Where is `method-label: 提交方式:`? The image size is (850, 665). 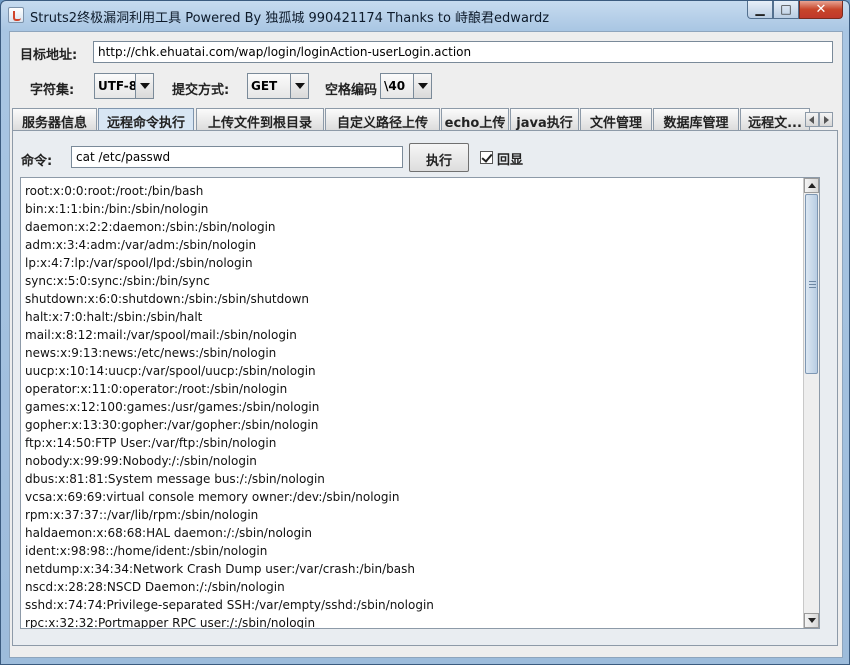
method-label: 提交方式: is located at coordinates (201, 90).